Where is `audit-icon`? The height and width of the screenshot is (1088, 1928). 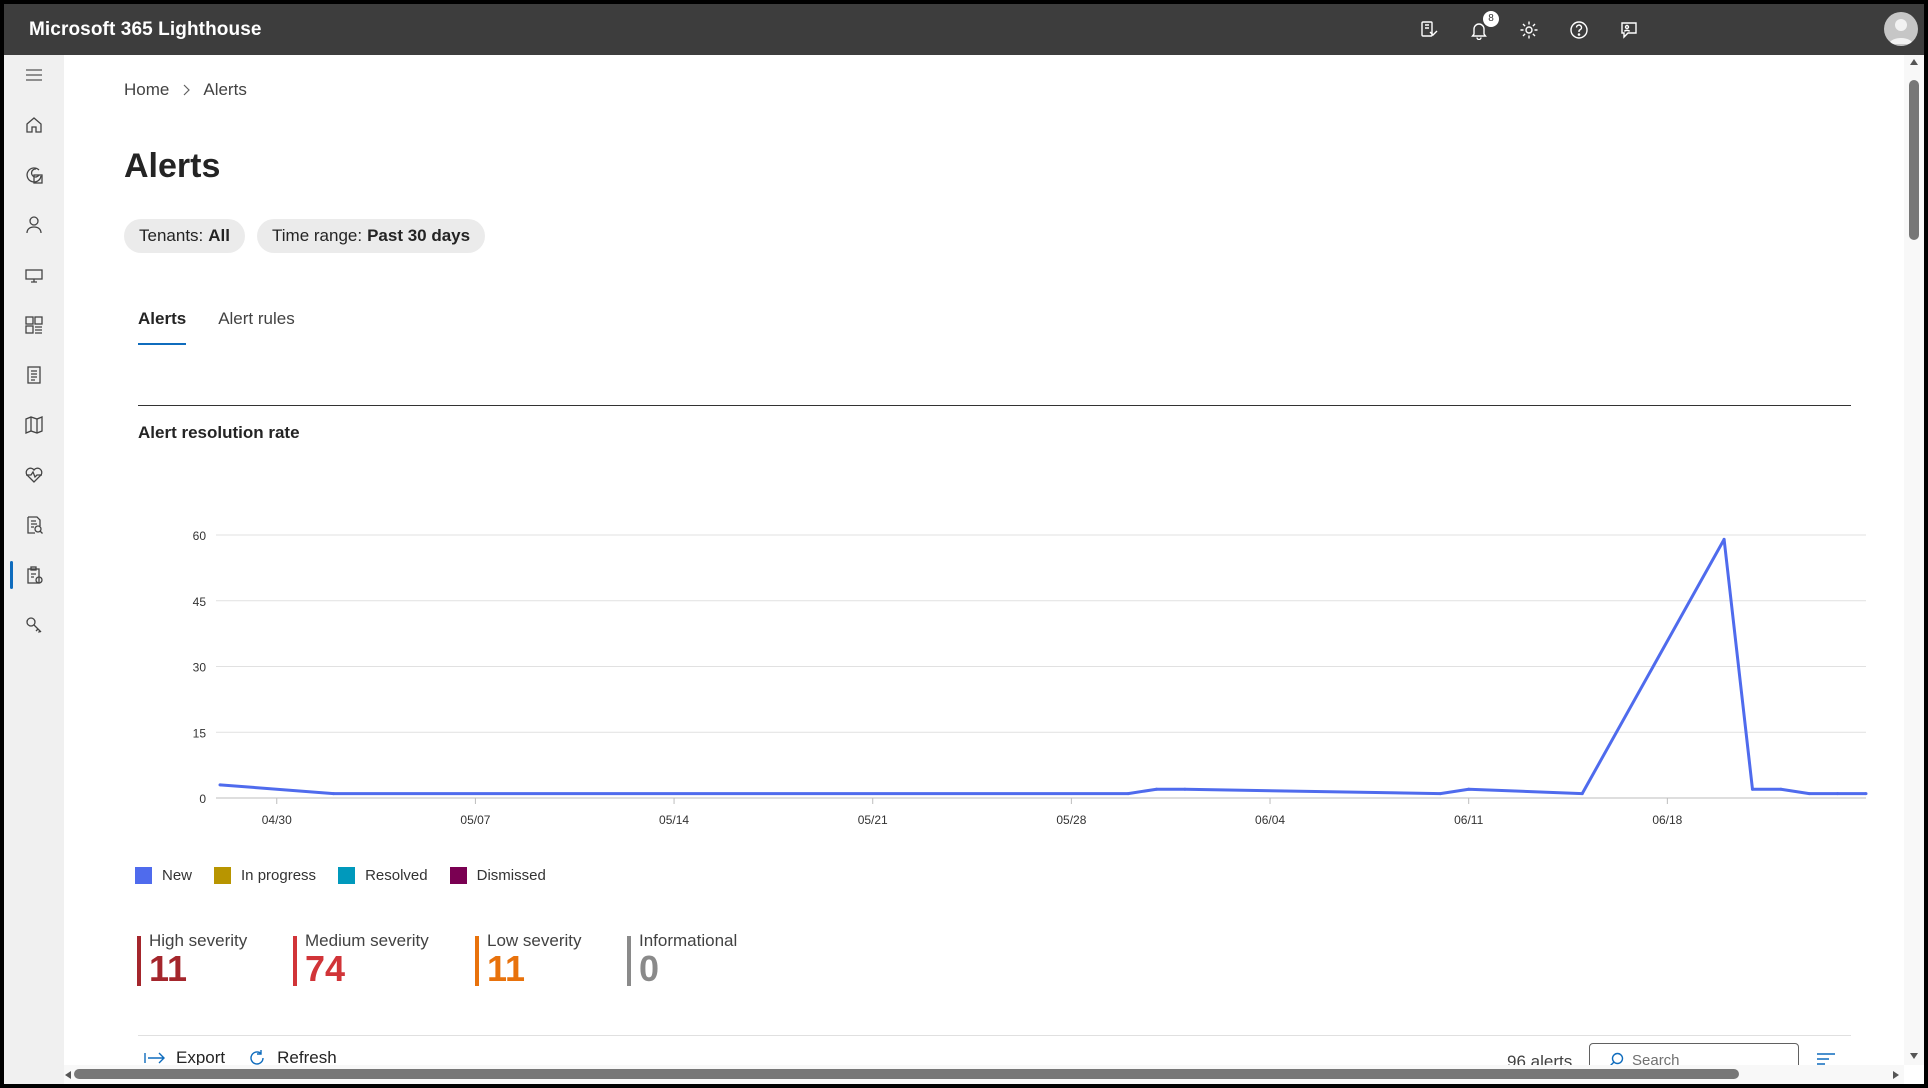
audit-icon is located at coordinates (34, 525).